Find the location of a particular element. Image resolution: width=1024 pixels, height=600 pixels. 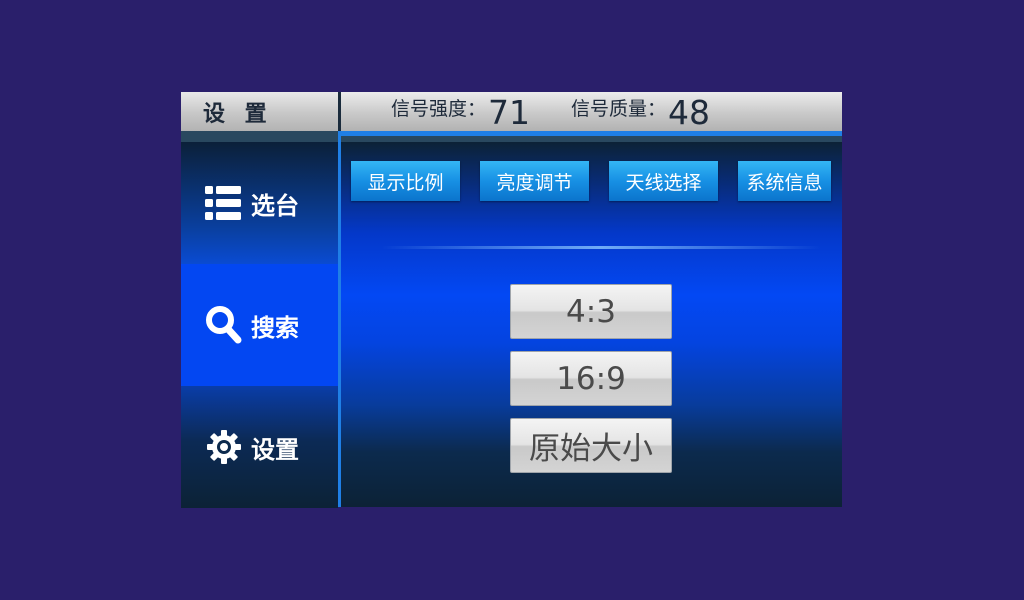

signal-strength: 信号强度： 71 is located at coordinates (460, 111).